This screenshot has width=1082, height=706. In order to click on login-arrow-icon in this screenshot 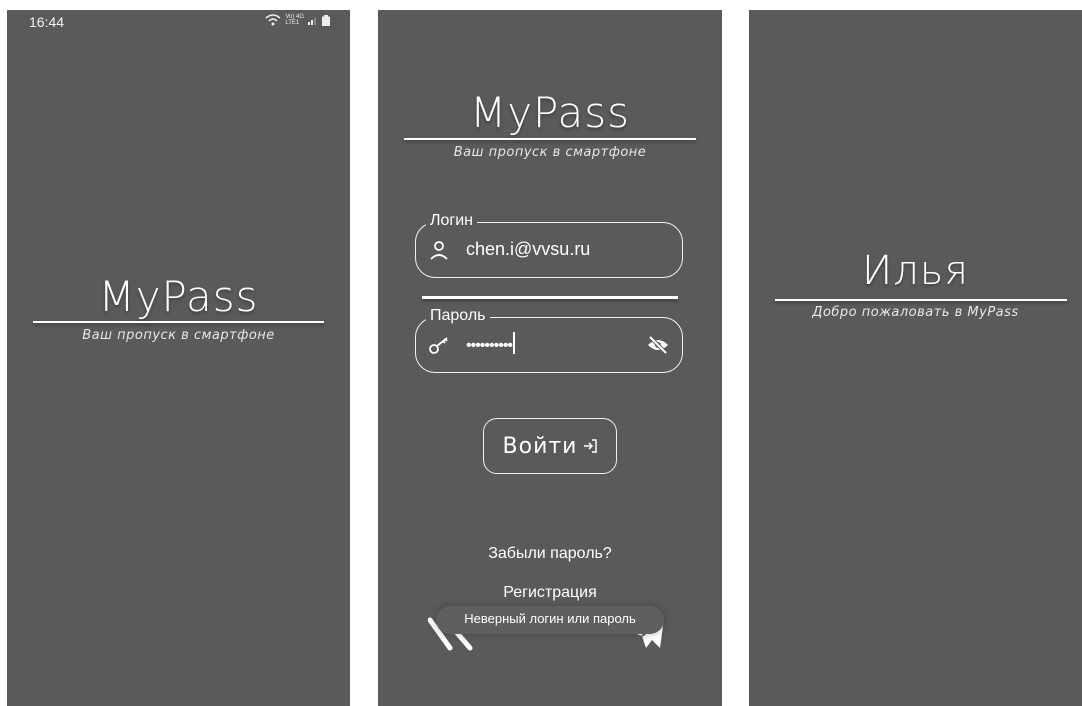, I will do `click(591, 446)`.